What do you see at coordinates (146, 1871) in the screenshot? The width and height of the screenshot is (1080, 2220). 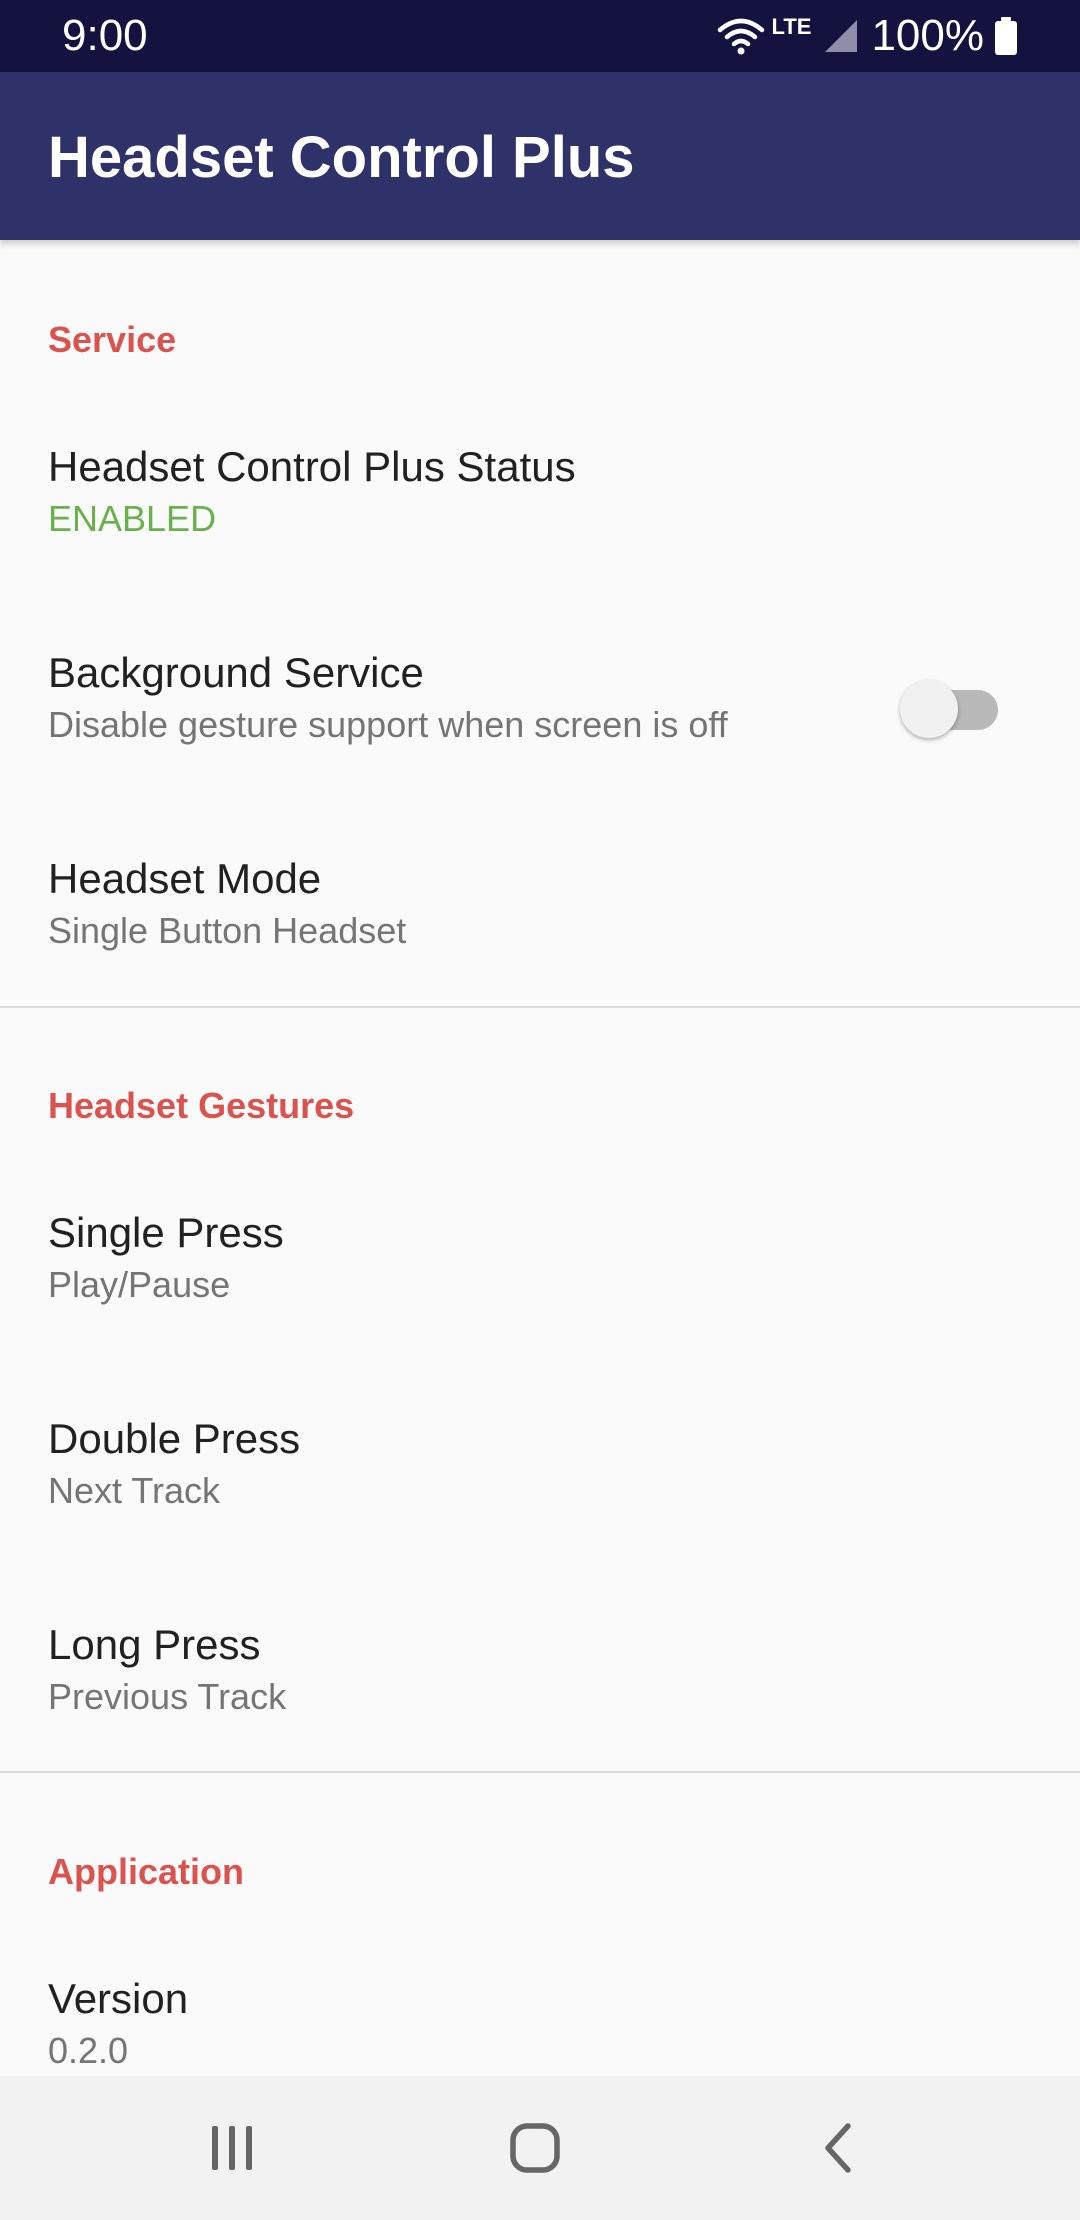 I see `section-header-application: Application` at bounding box center [146, 1871].